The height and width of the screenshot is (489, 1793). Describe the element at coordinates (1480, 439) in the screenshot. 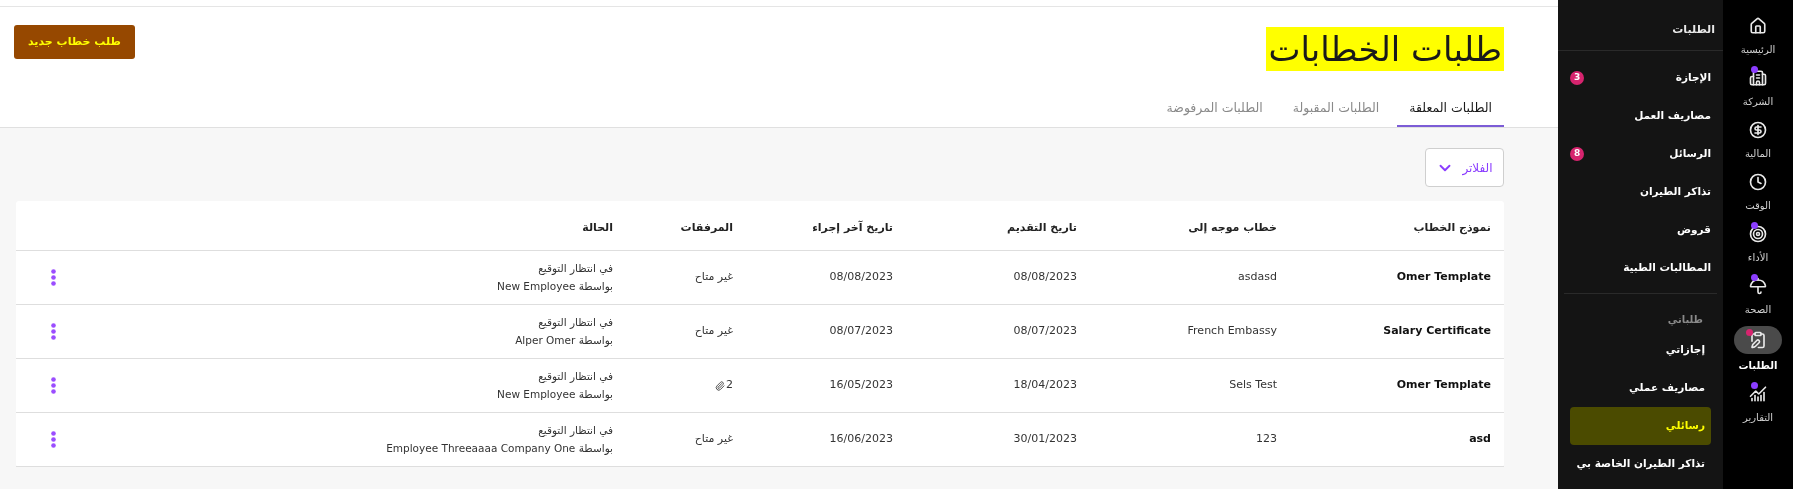

I see `table-cell: asd` at that location.